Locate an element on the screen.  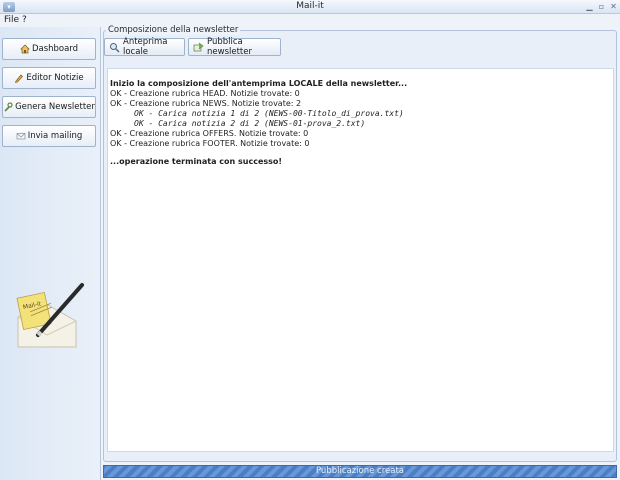
app-logo: Mail-it is located at coordinates (49, 315).